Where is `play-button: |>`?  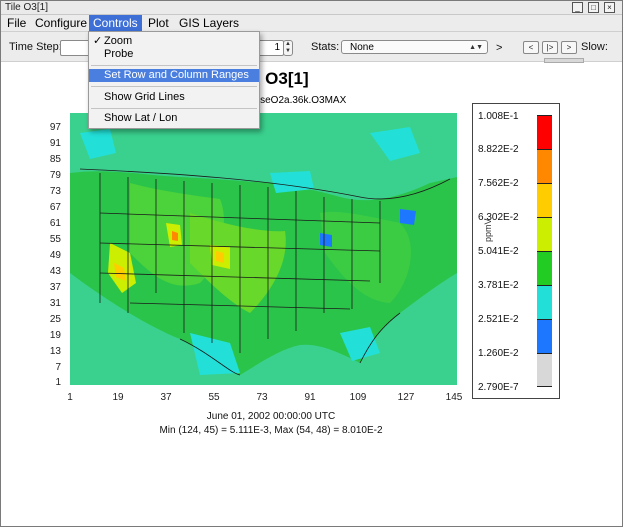 play-button: |> is located at coordinates (550, 47).